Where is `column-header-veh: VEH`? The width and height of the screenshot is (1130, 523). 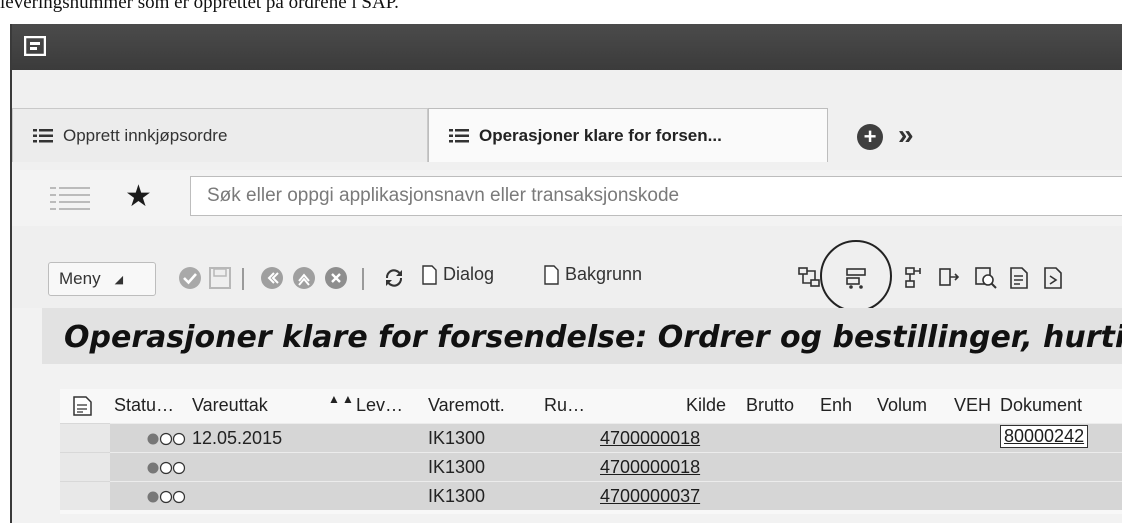 column-header-veh: VEH is located at coordinates (972, 405).